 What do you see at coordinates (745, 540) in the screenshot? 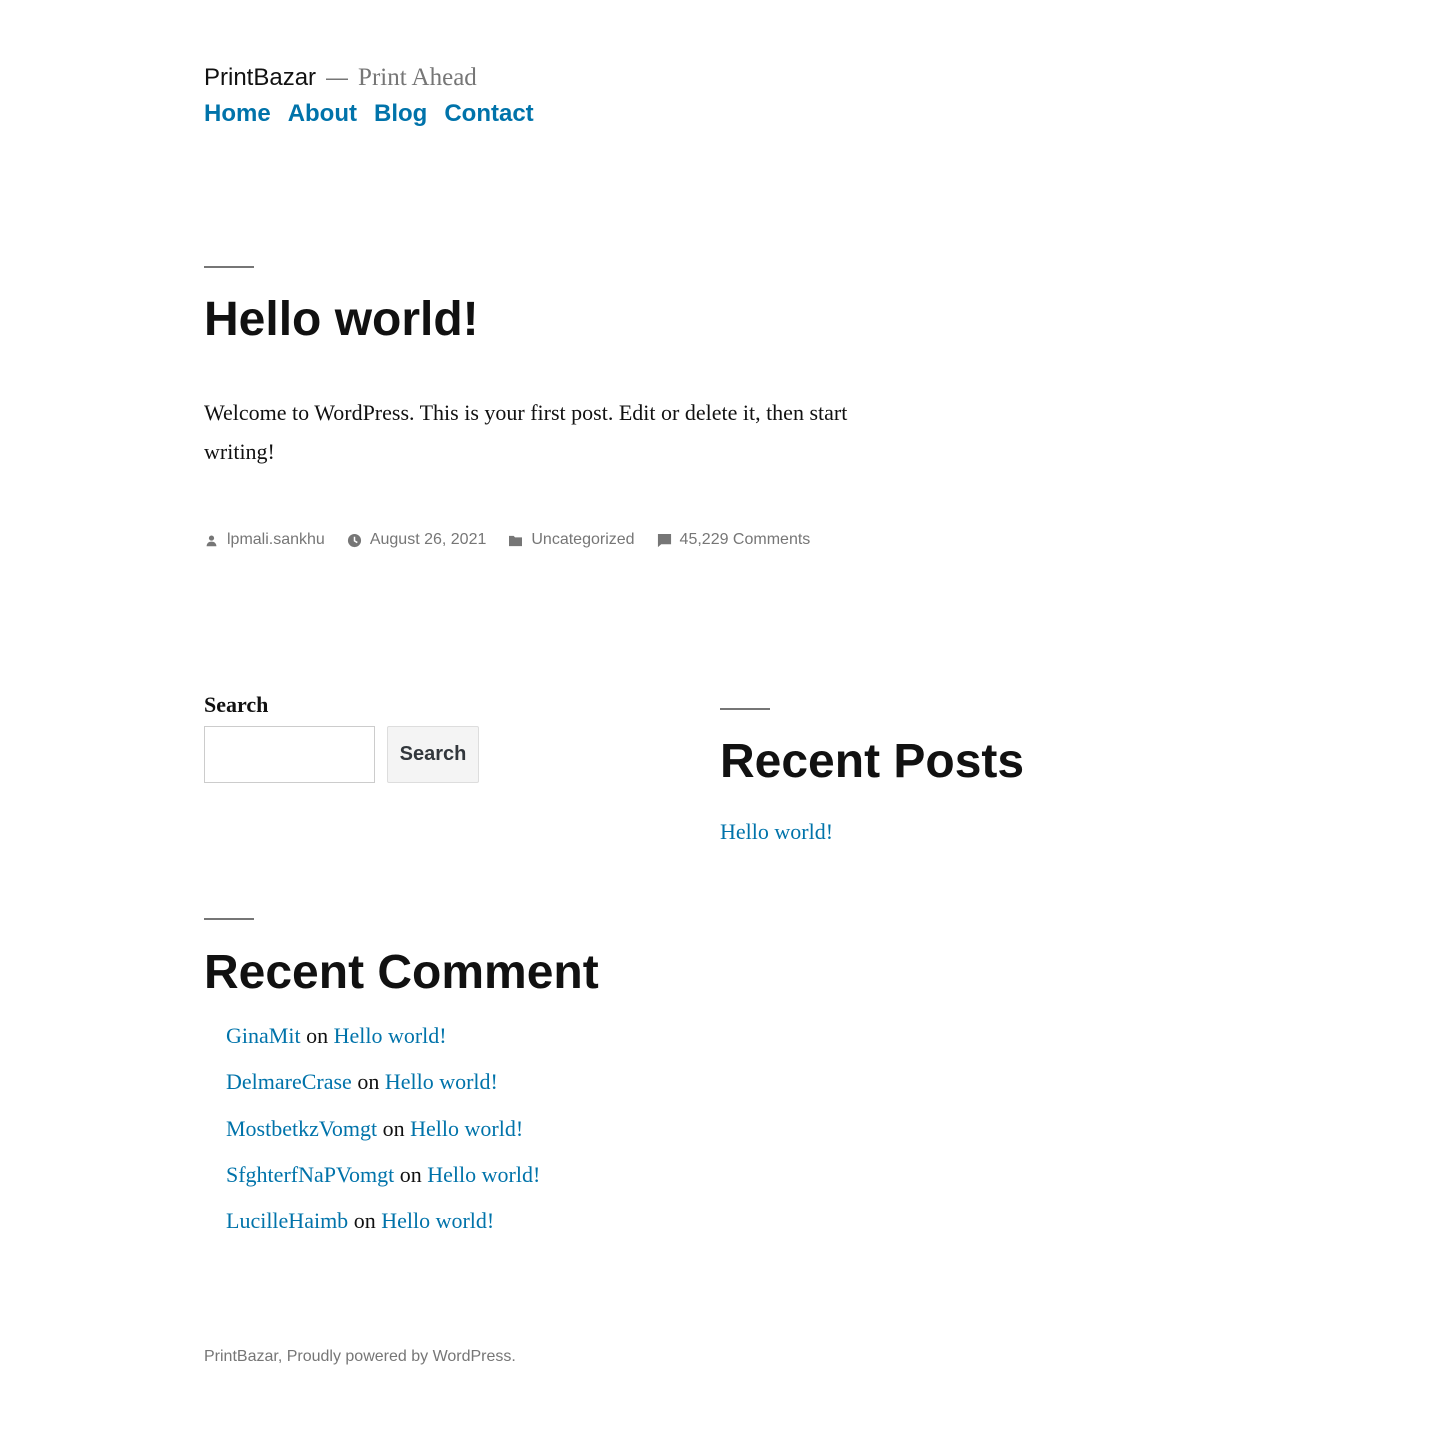
I see `comments-link: 45,229 Comments` at bounding box center [745, 540].